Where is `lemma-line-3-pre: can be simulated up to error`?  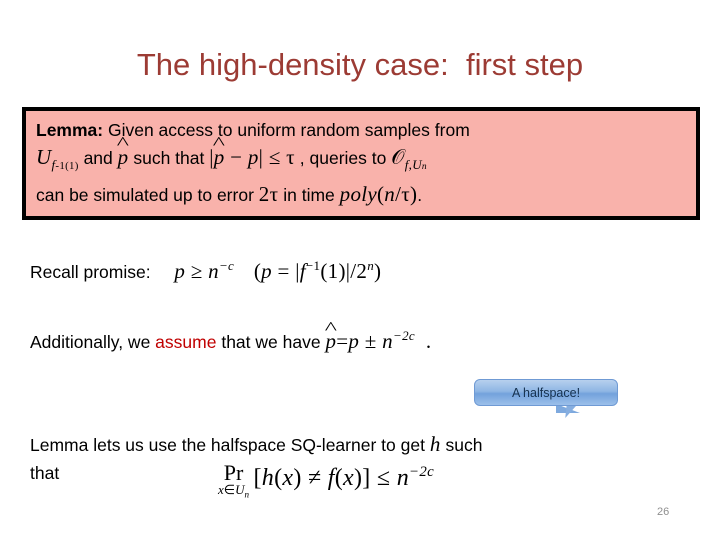
lemma-line-3-pre: can be simulated up to error is located at coordinates (145, 195).